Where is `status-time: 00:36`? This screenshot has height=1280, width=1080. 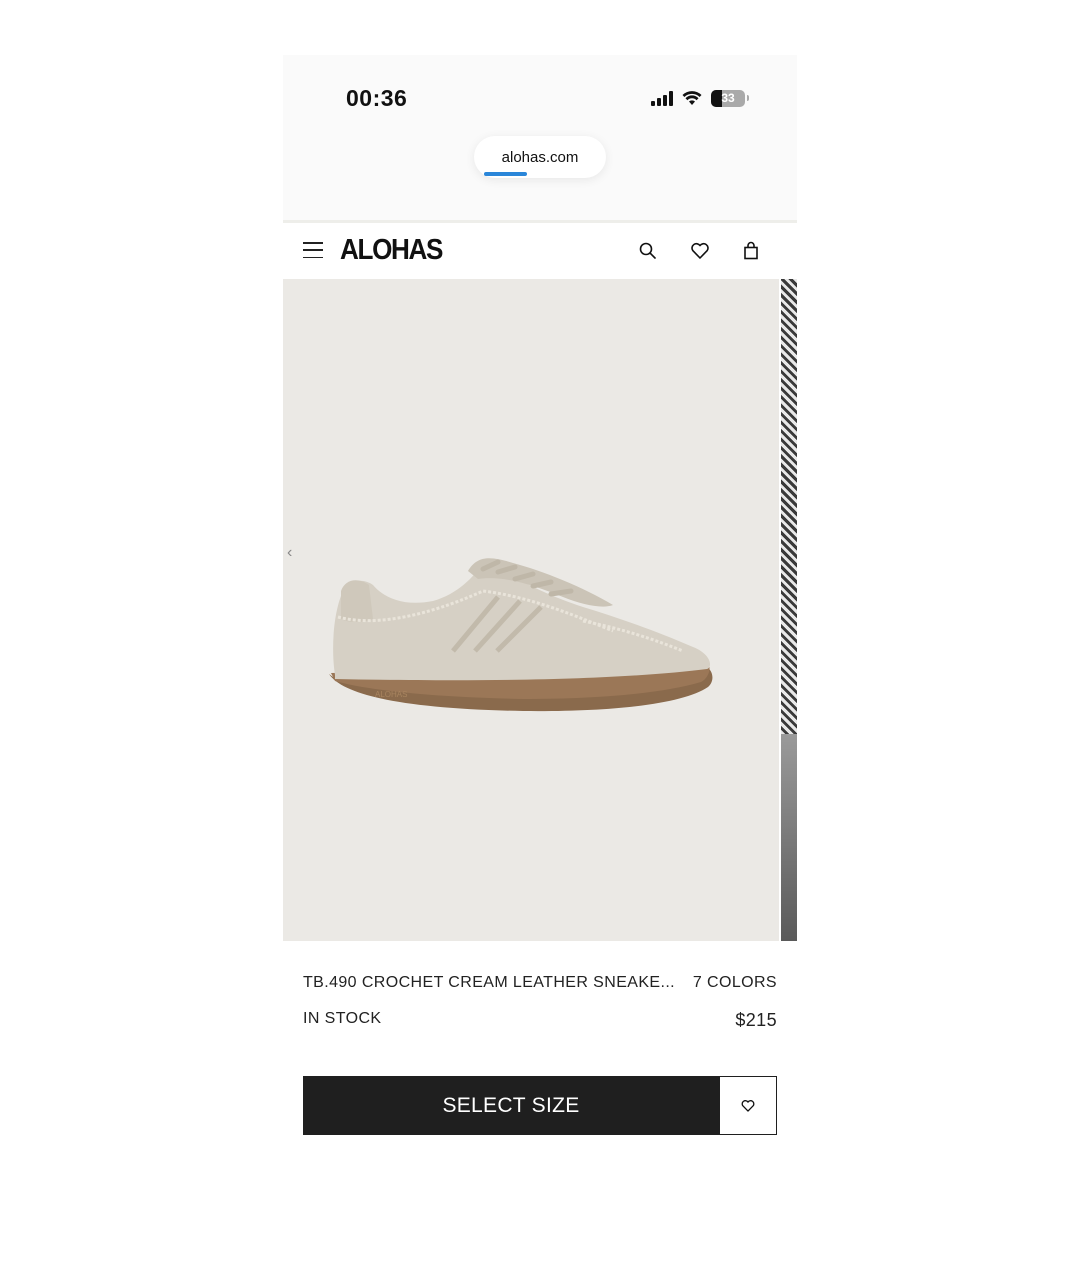
status-time: 00:36 is located at coordinates (377, 98).